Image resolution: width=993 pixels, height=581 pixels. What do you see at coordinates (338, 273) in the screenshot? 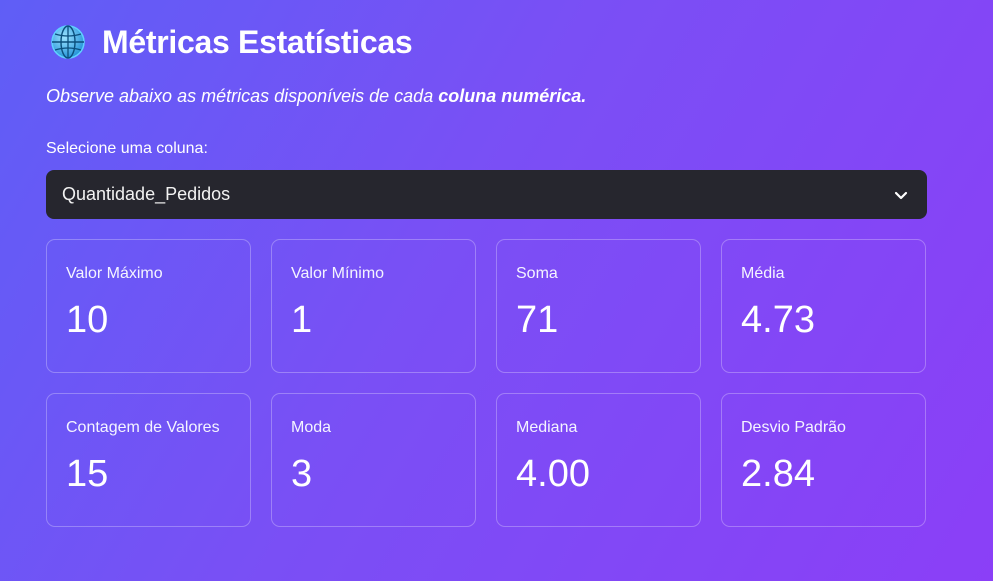
I see `metric-label: Valor Mínimo` at bounding box center [338, 273].